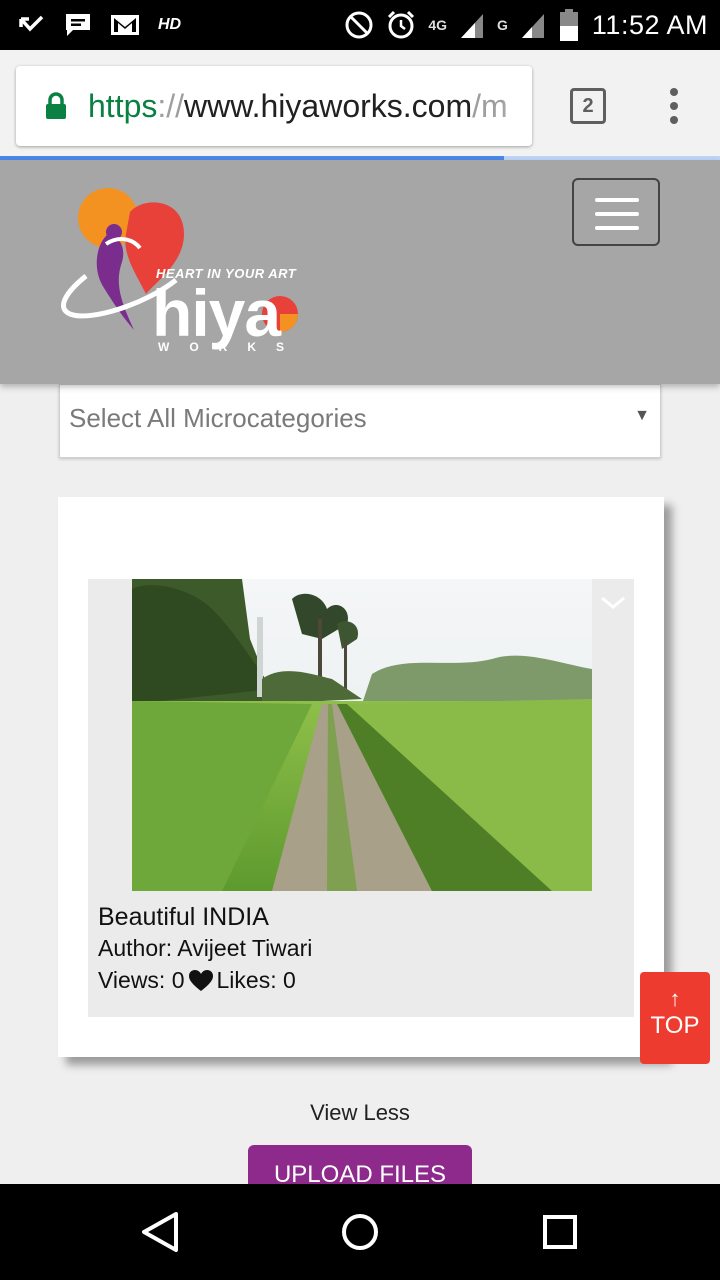  I want to click on network-4g-label: 4G, so click(438, 25).